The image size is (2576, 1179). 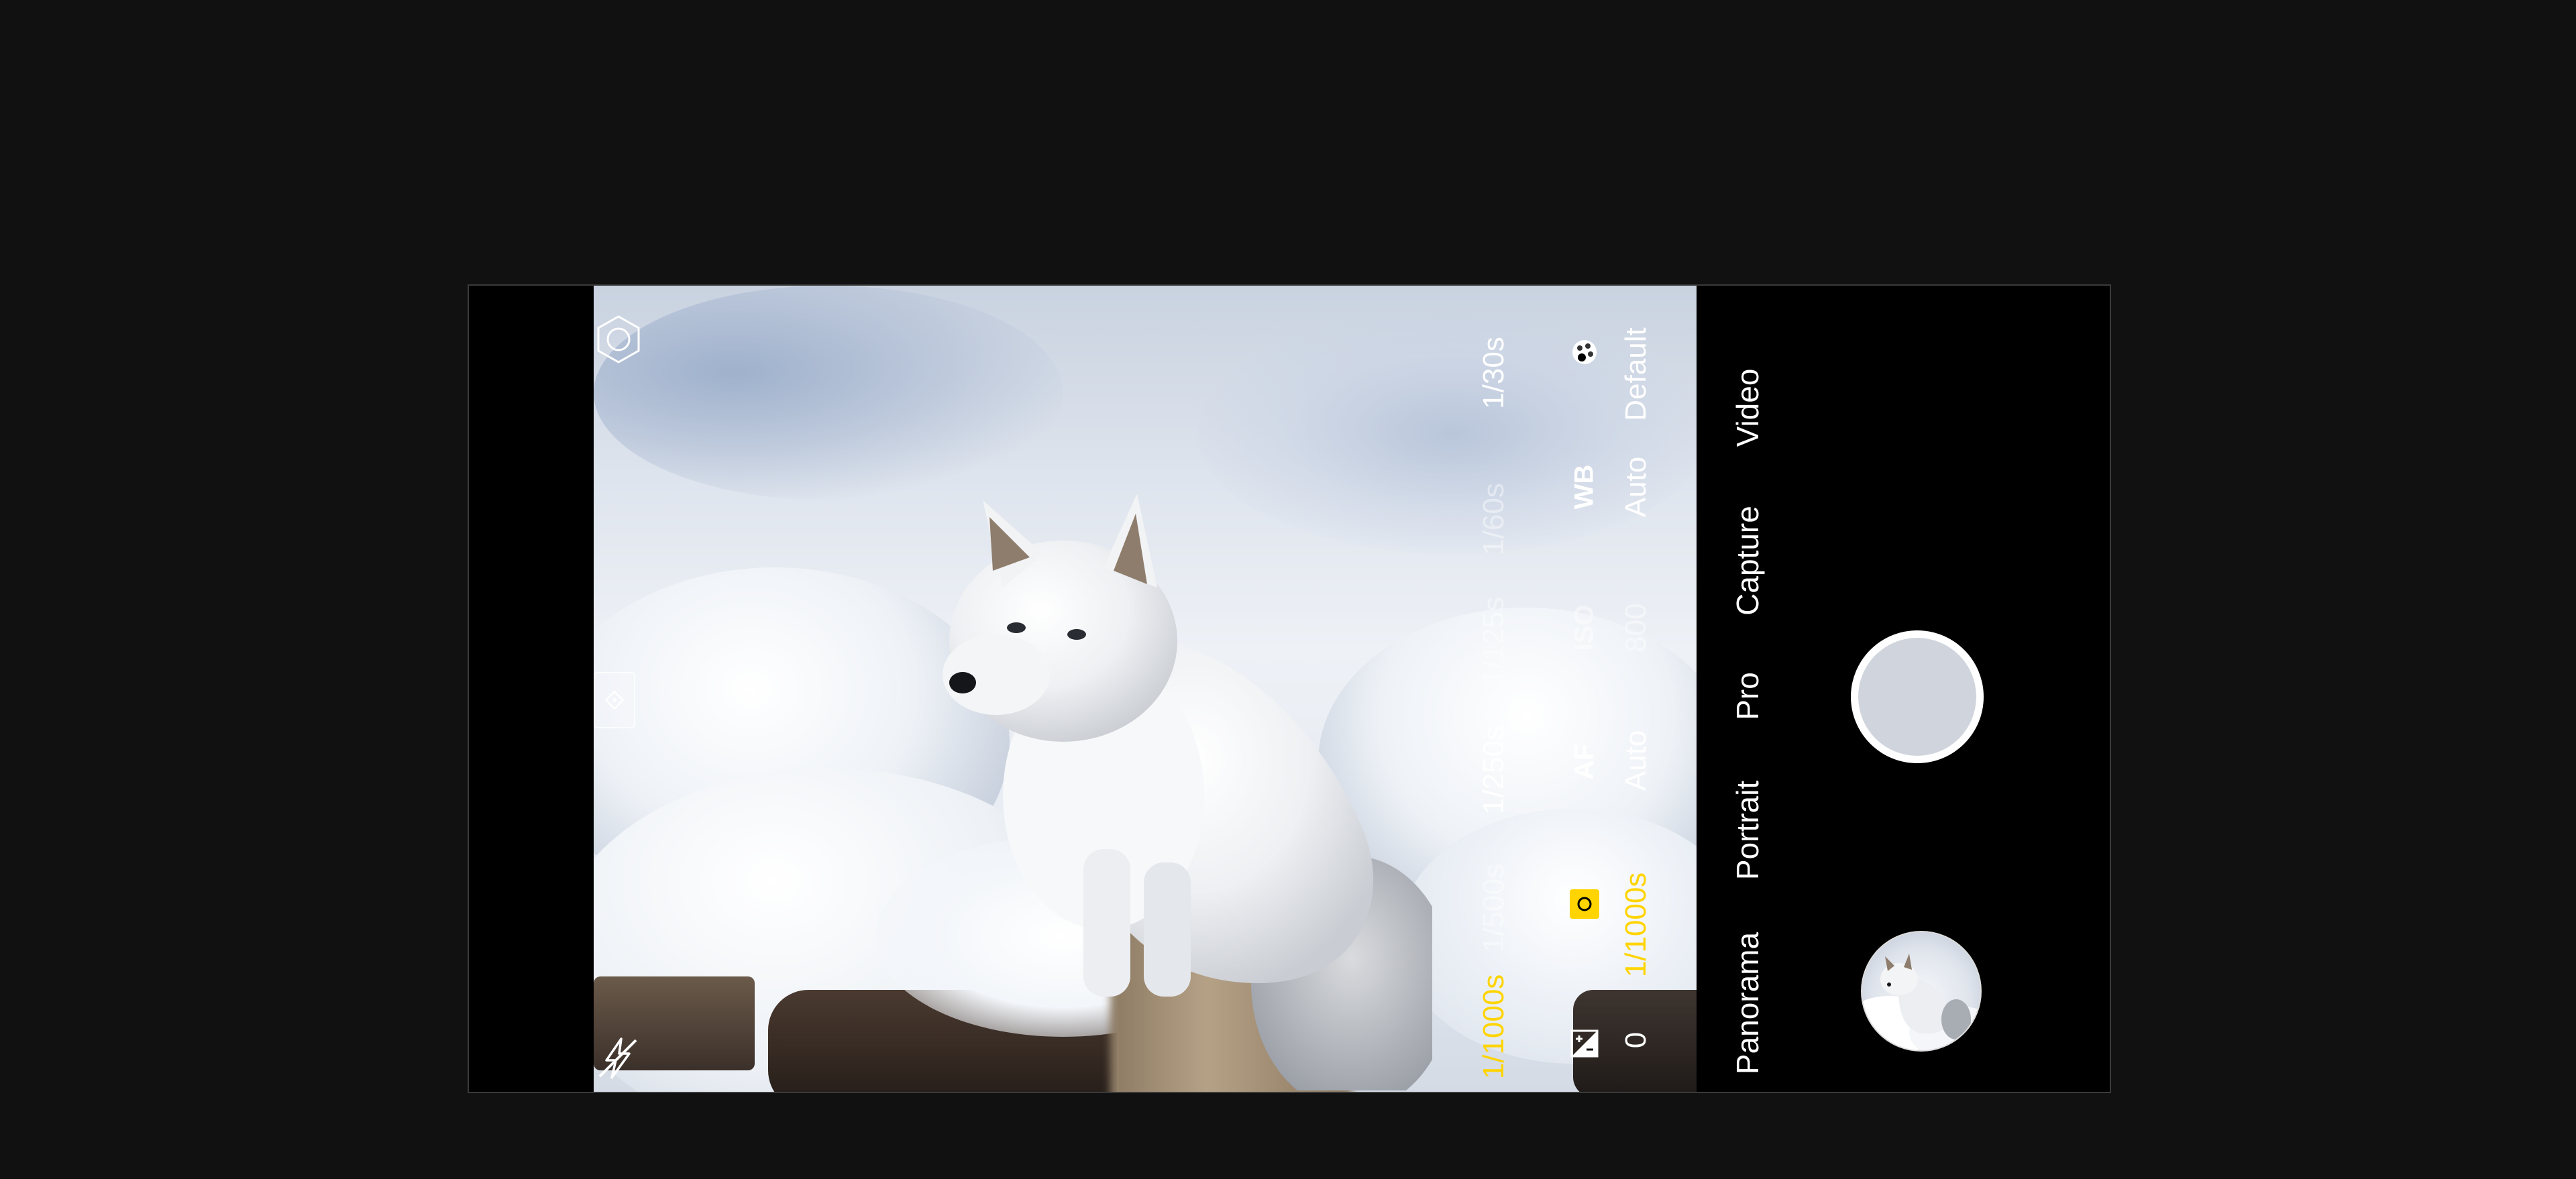 What do you see at coordinates (1585, 628) in the screenshot?
I see `iso-label: ISO` at bounding box center [1585, 628].